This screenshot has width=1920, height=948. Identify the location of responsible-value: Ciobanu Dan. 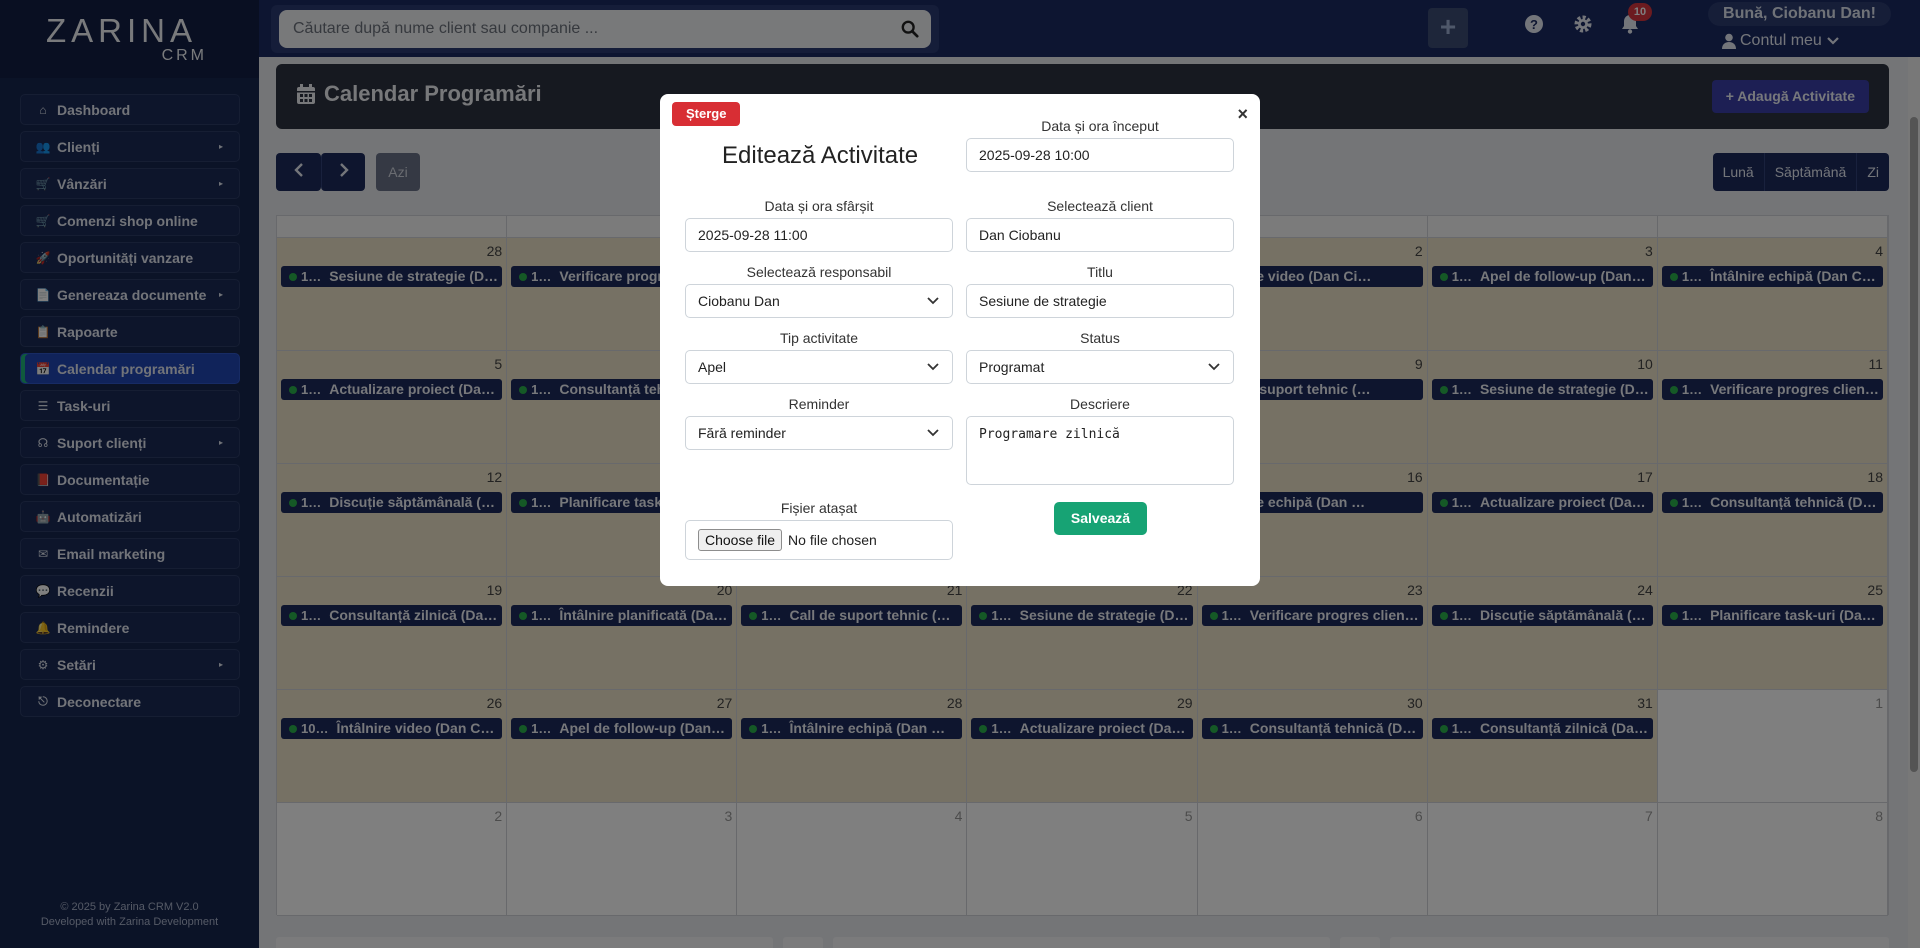
(739, 301).